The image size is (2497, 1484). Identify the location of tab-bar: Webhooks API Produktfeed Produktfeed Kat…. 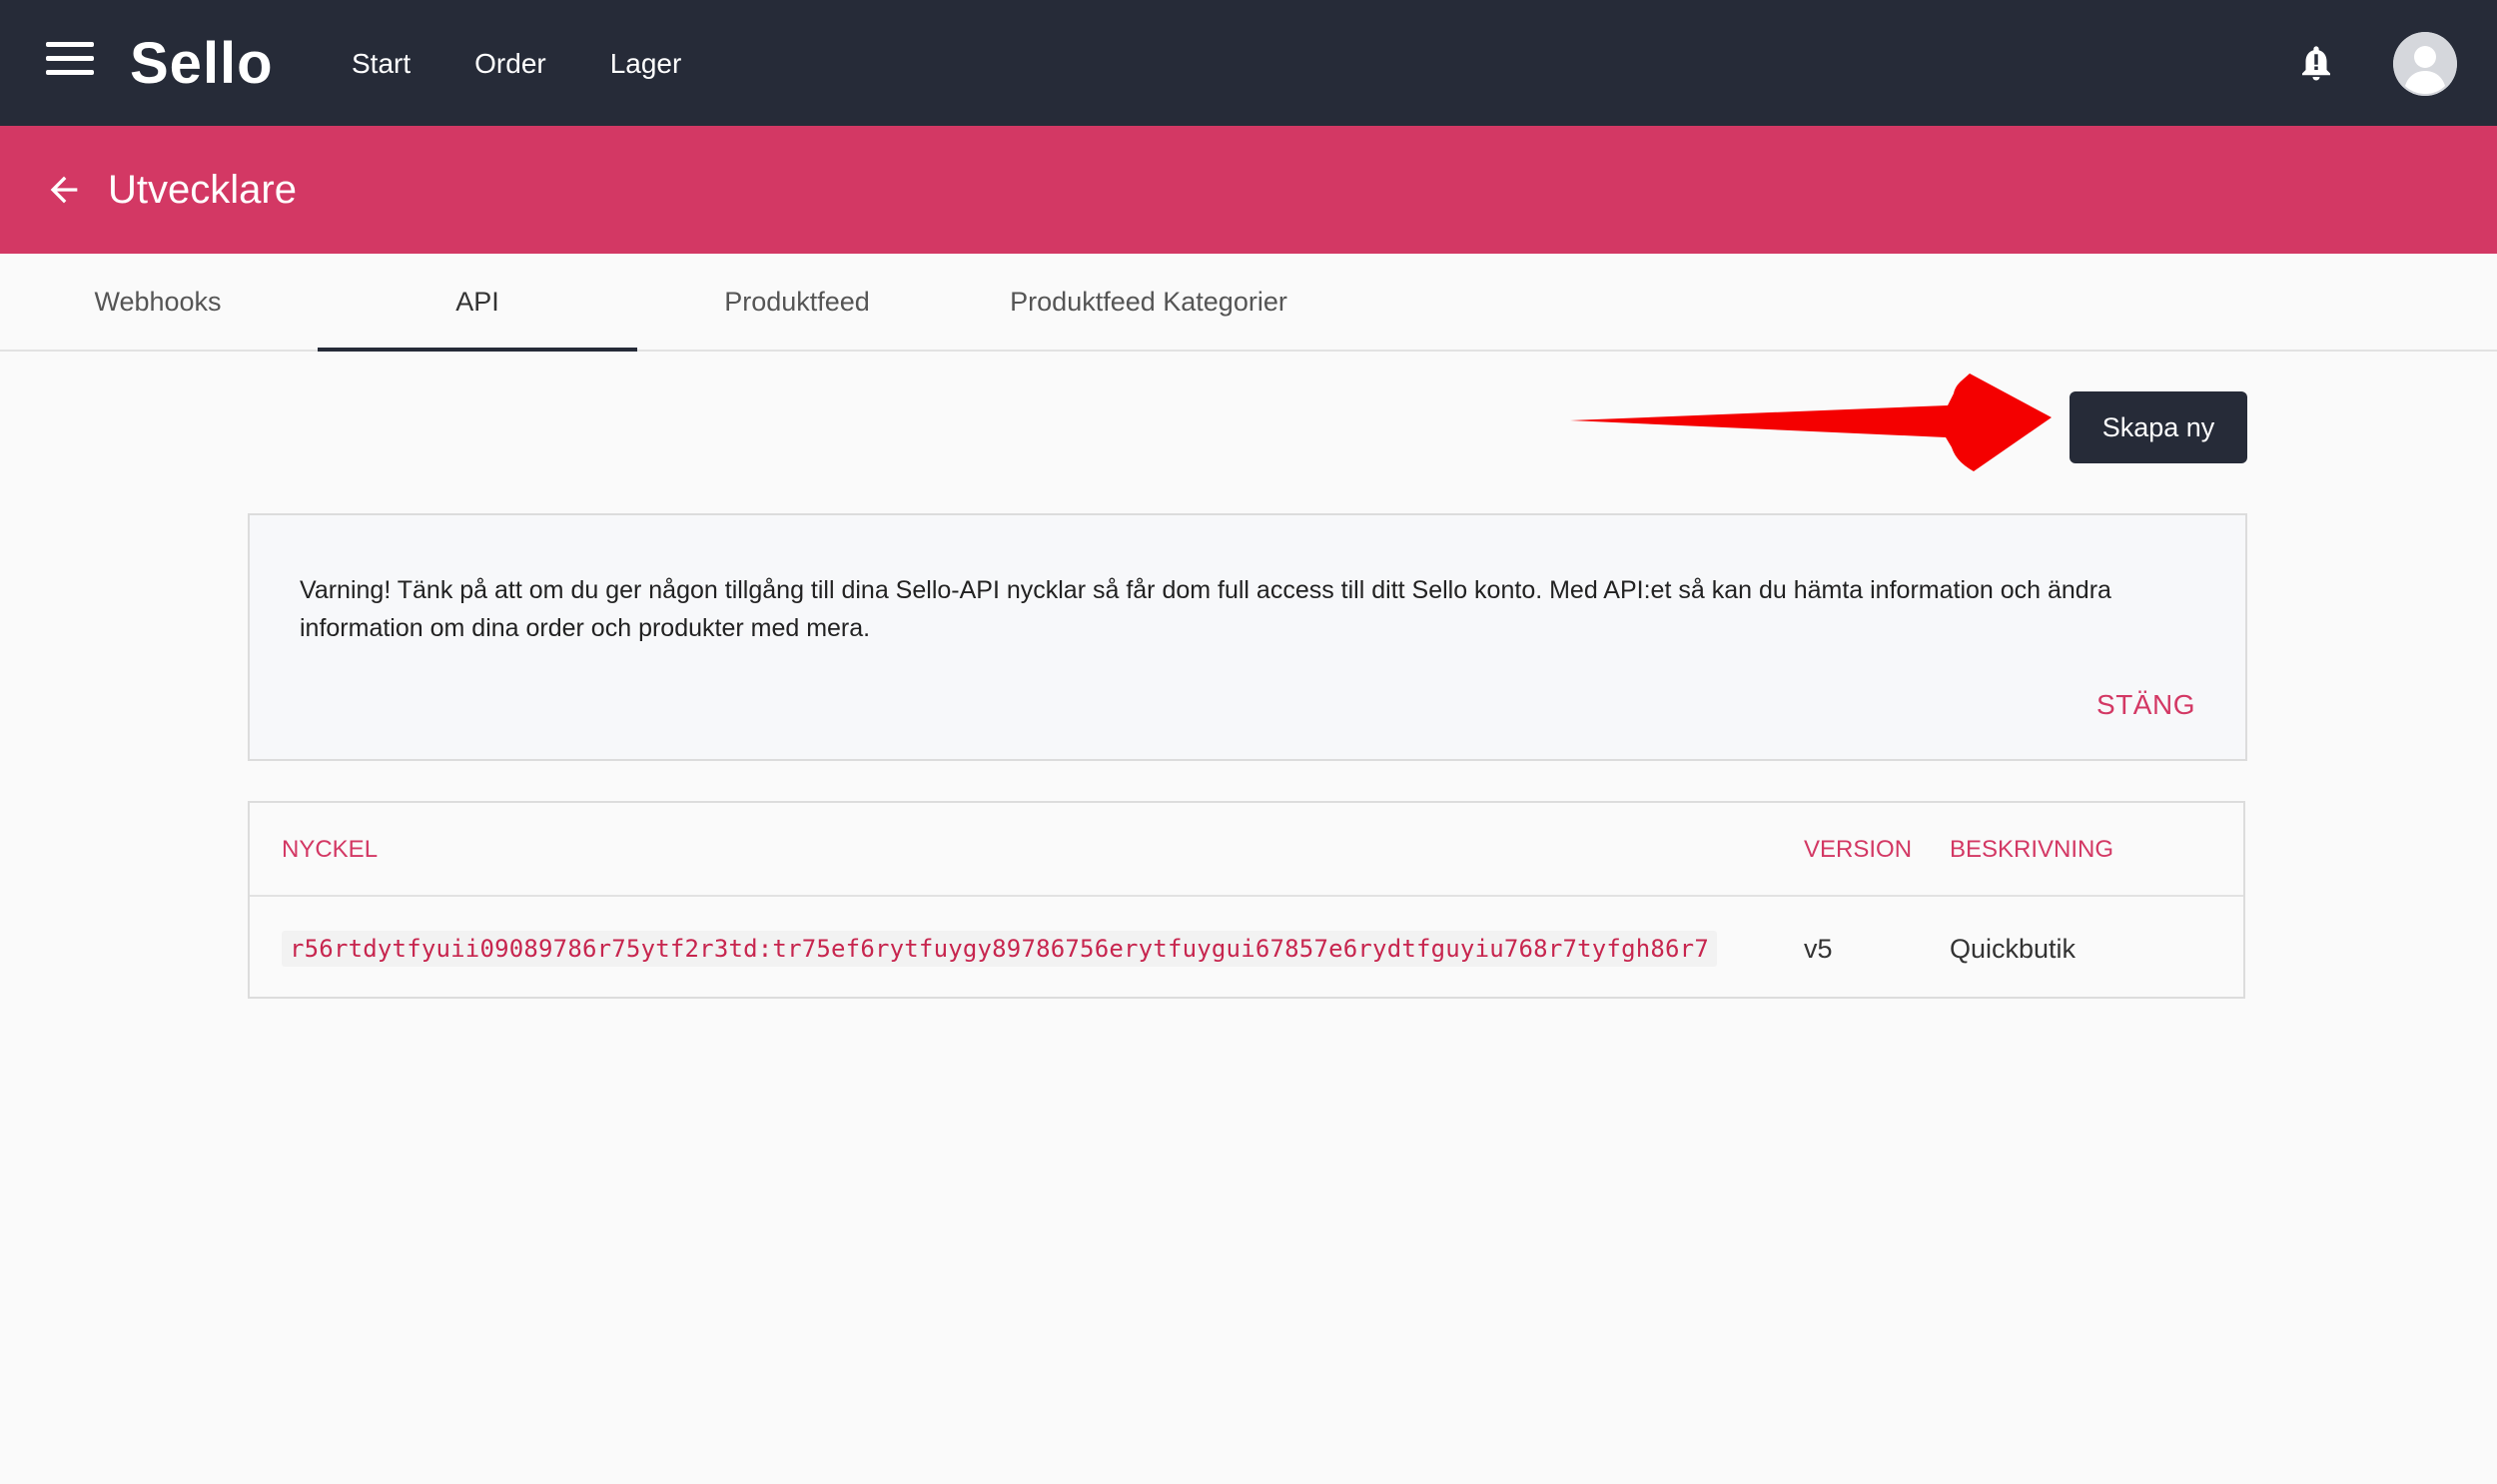
(1248, 303).